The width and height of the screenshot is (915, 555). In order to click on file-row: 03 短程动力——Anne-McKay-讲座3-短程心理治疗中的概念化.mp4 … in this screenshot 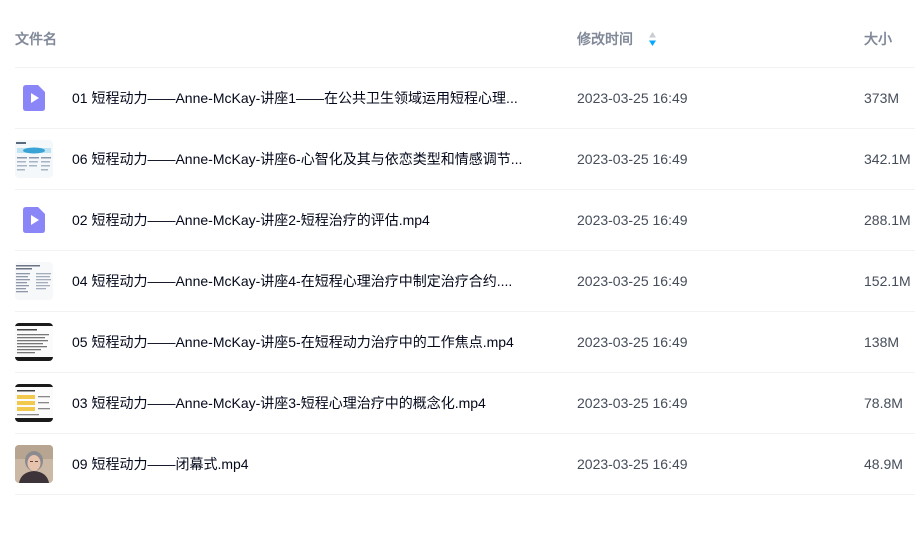, I will do `click(465, 403)`.